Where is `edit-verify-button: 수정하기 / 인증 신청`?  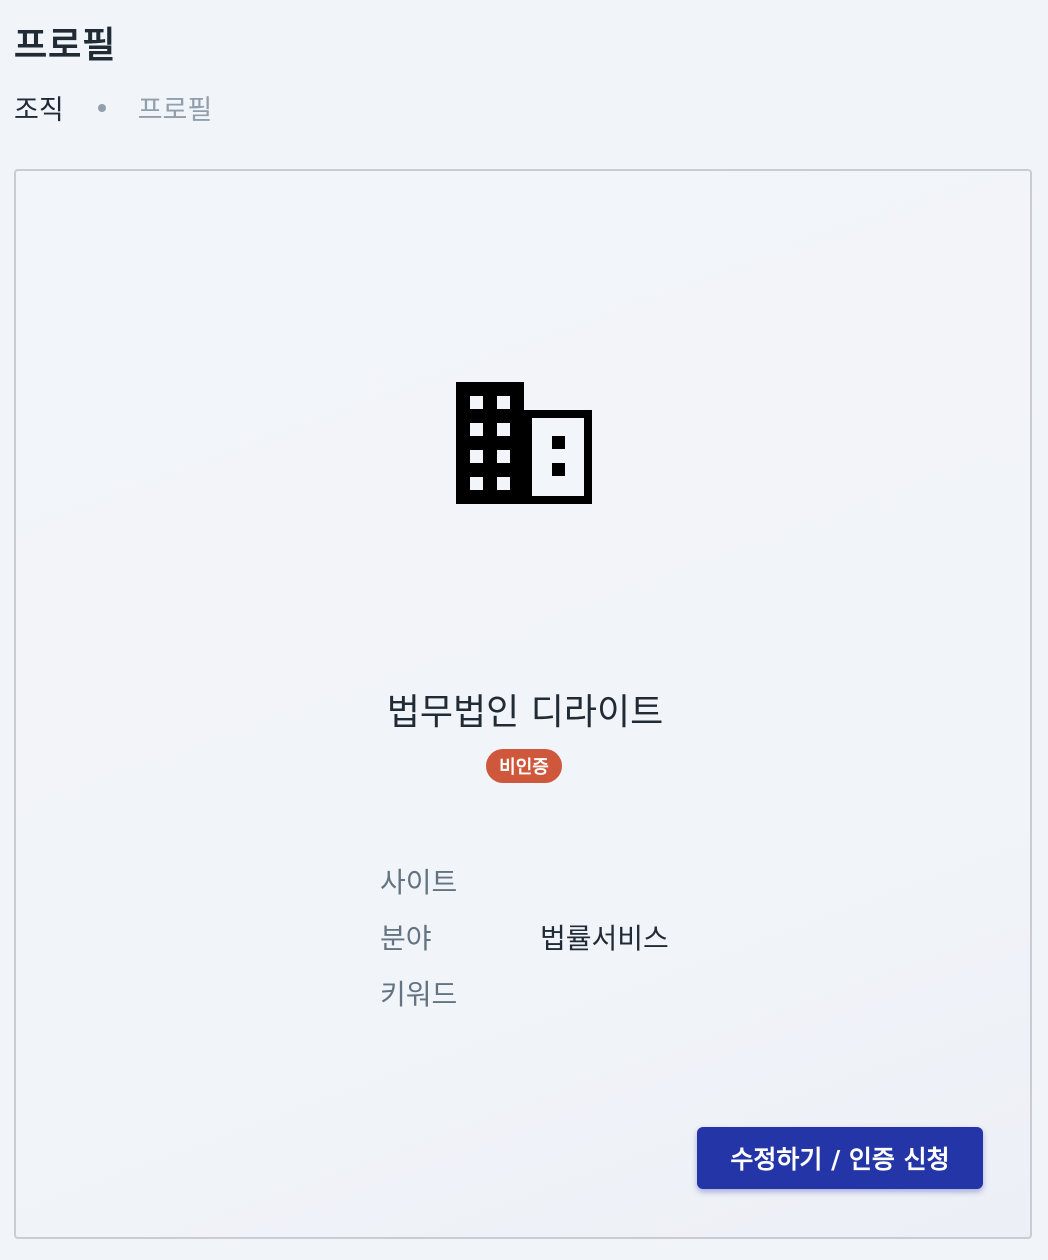 edit-verify-button: 수정하기 / 인증 신청 is located at coordinates (840, 1158).